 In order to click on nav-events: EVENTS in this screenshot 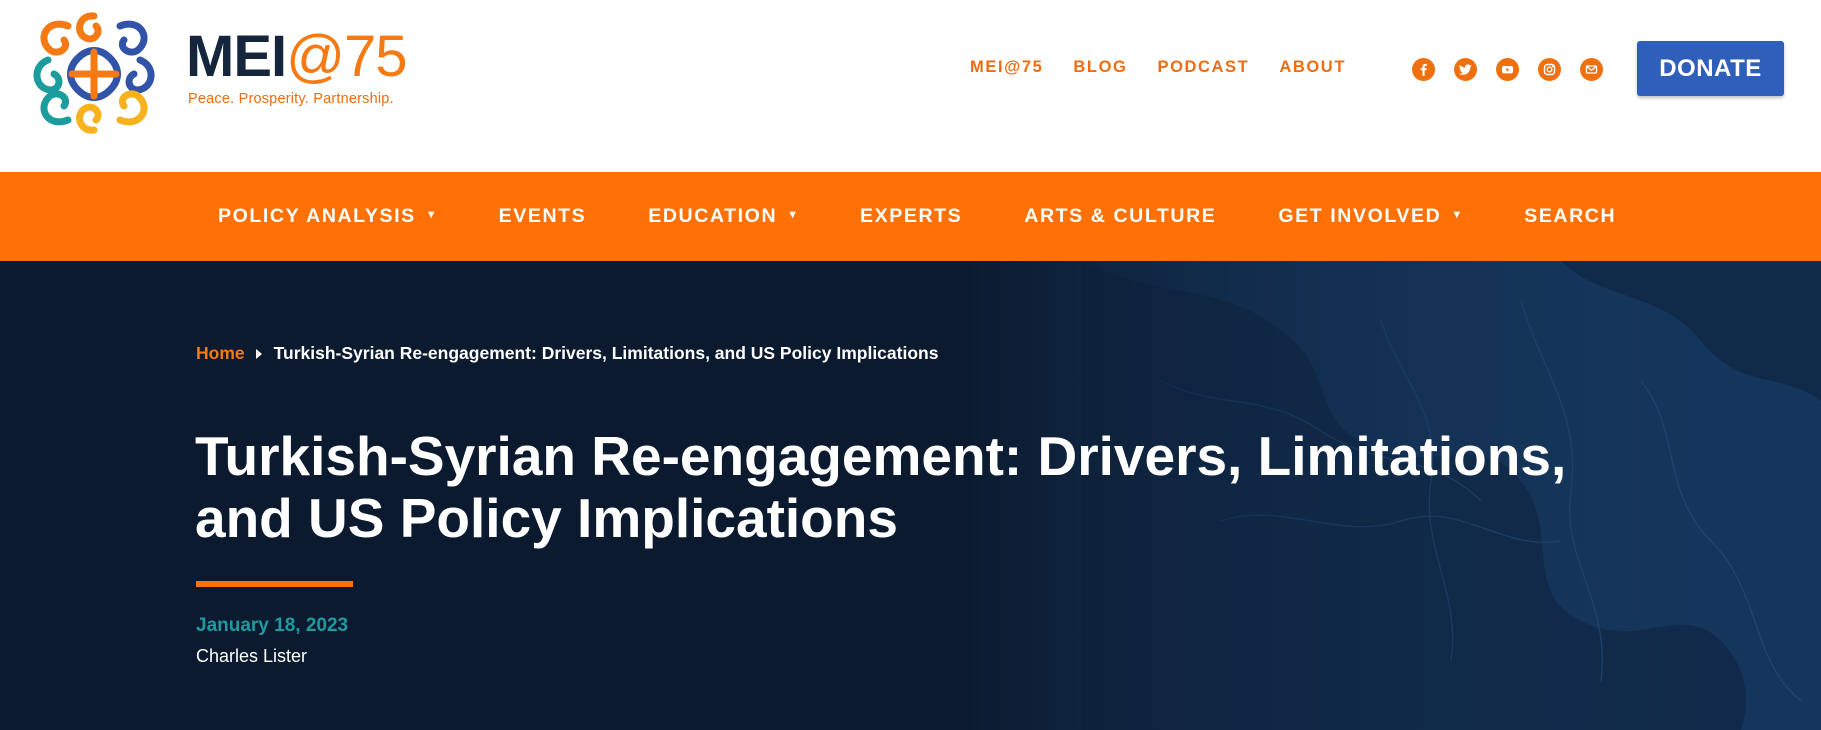, I will do `click(543, 216)`.